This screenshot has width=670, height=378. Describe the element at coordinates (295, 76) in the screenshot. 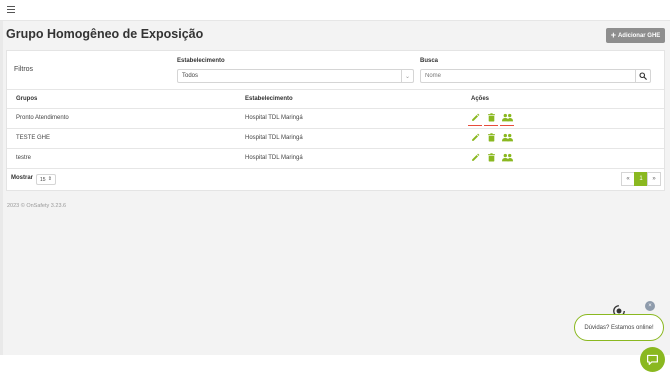

I see `establishment-select: Todos ⌄` at that location.